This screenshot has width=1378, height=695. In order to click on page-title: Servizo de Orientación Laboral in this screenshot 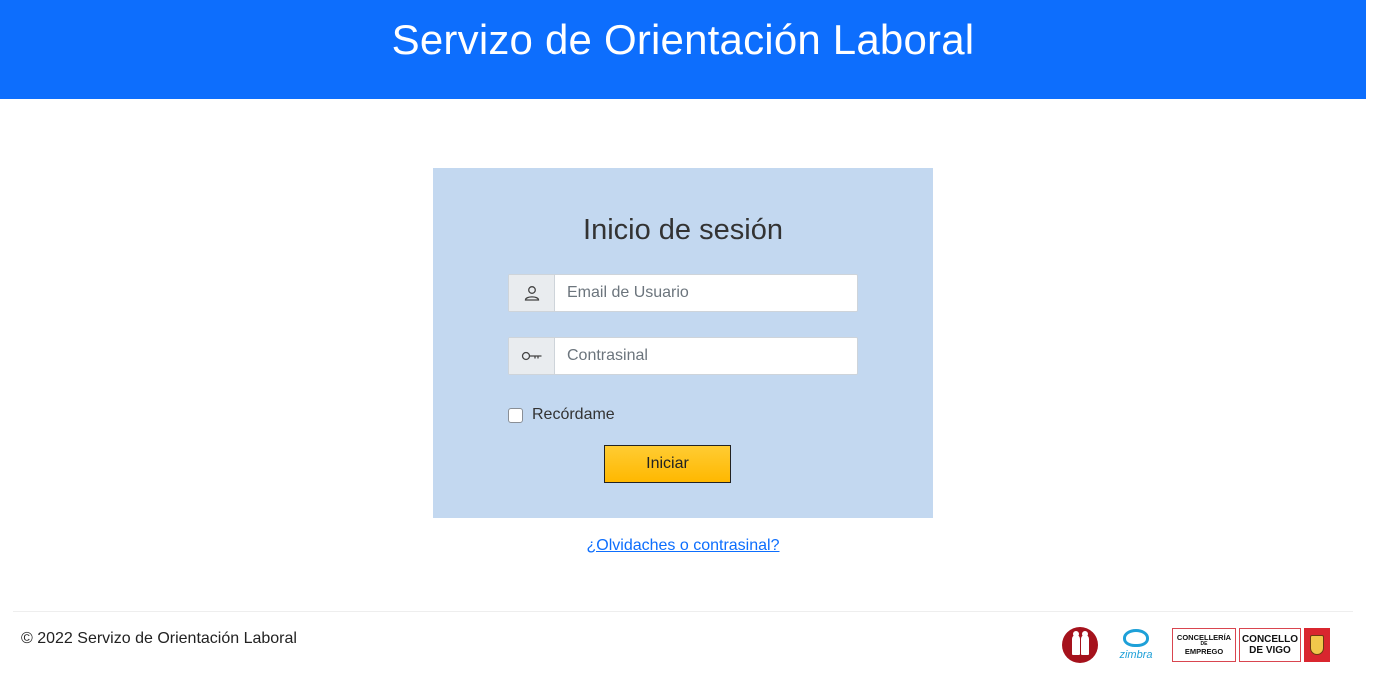, I will do `click(683, 39)`.